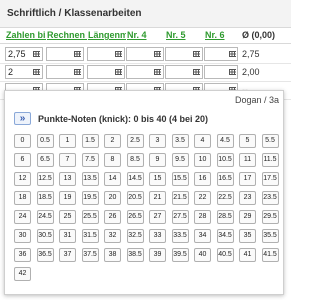 The image size is (320, 300). Describe the element at coordinates (247, 160) in the screenshot. I see `points-key: 11` at that location.